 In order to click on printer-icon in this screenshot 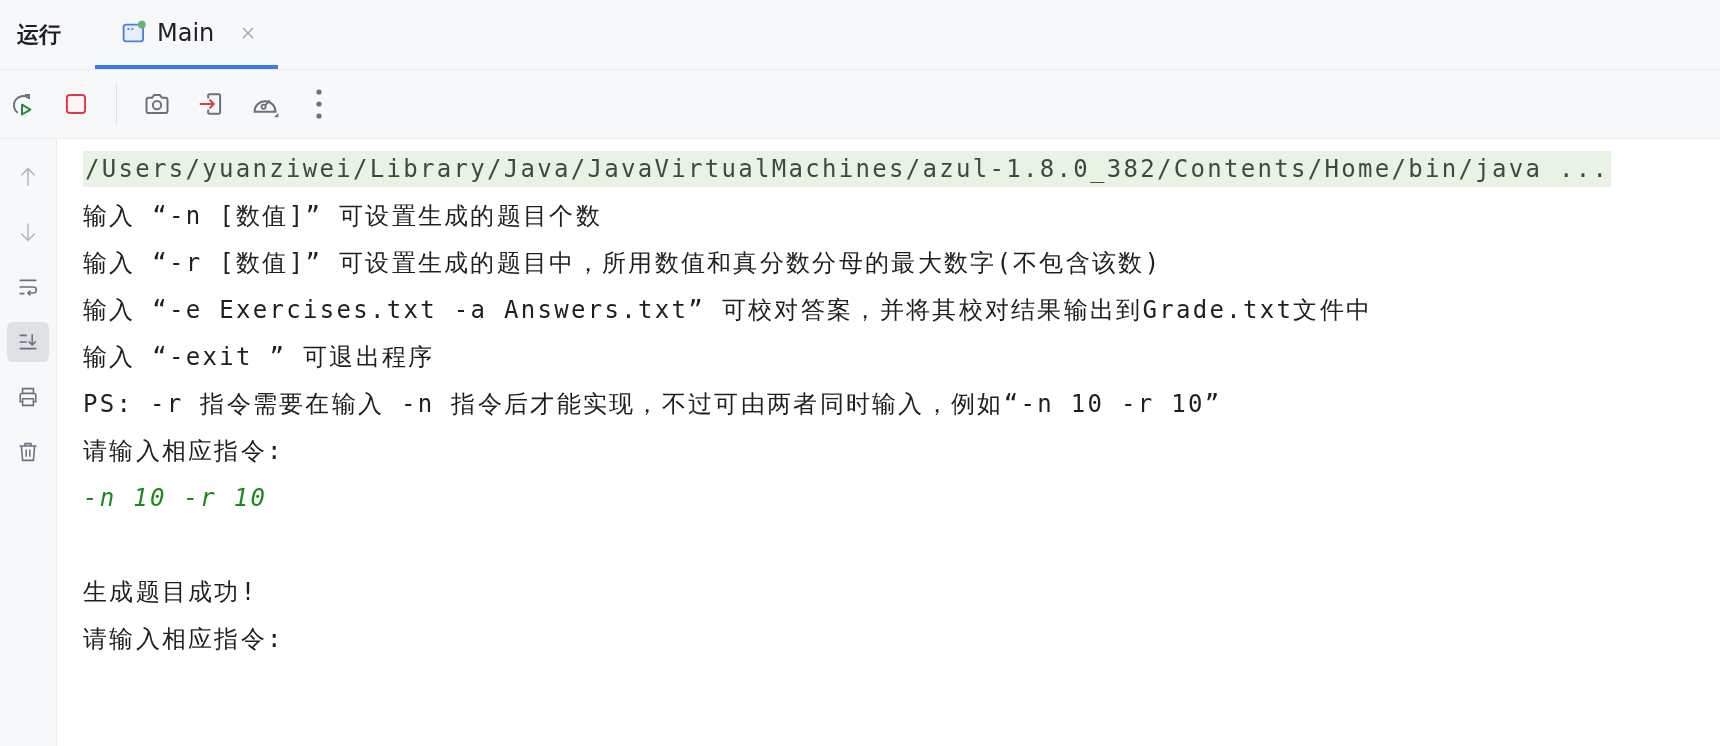, I will do `click(28, 397)`.